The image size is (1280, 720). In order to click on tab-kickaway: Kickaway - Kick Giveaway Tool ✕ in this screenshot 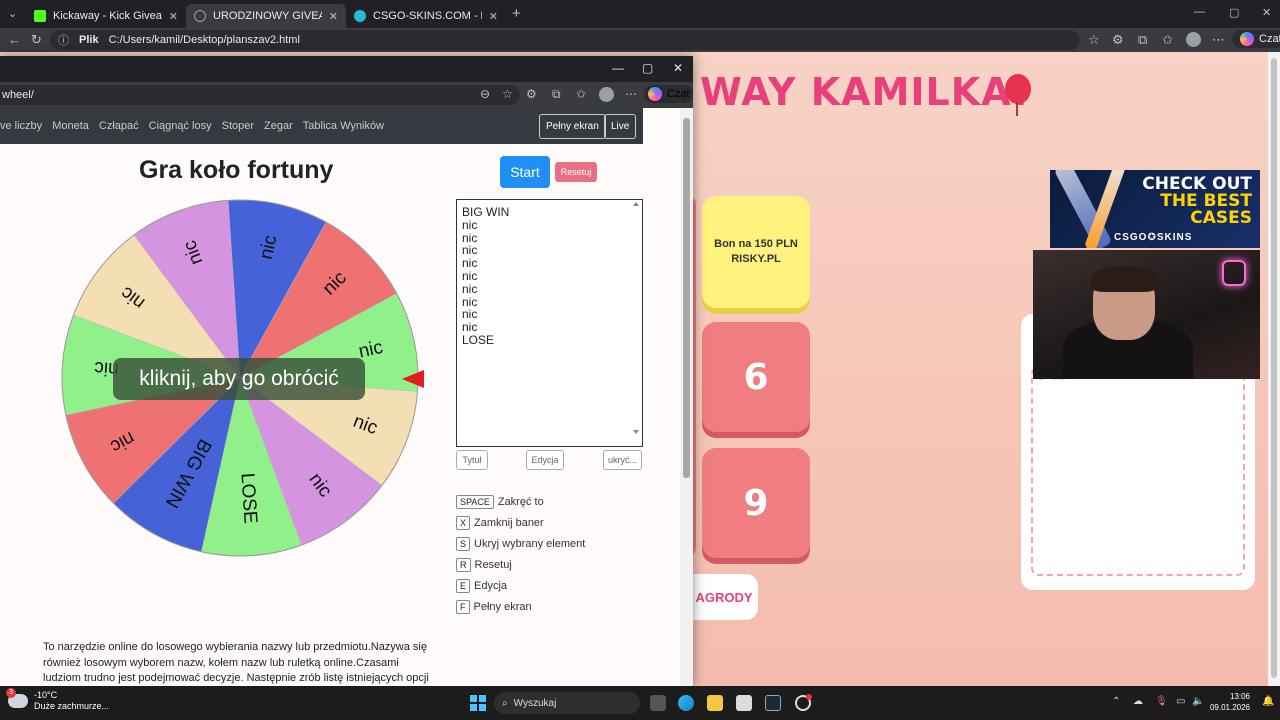, I will do `click(106, 16)`.